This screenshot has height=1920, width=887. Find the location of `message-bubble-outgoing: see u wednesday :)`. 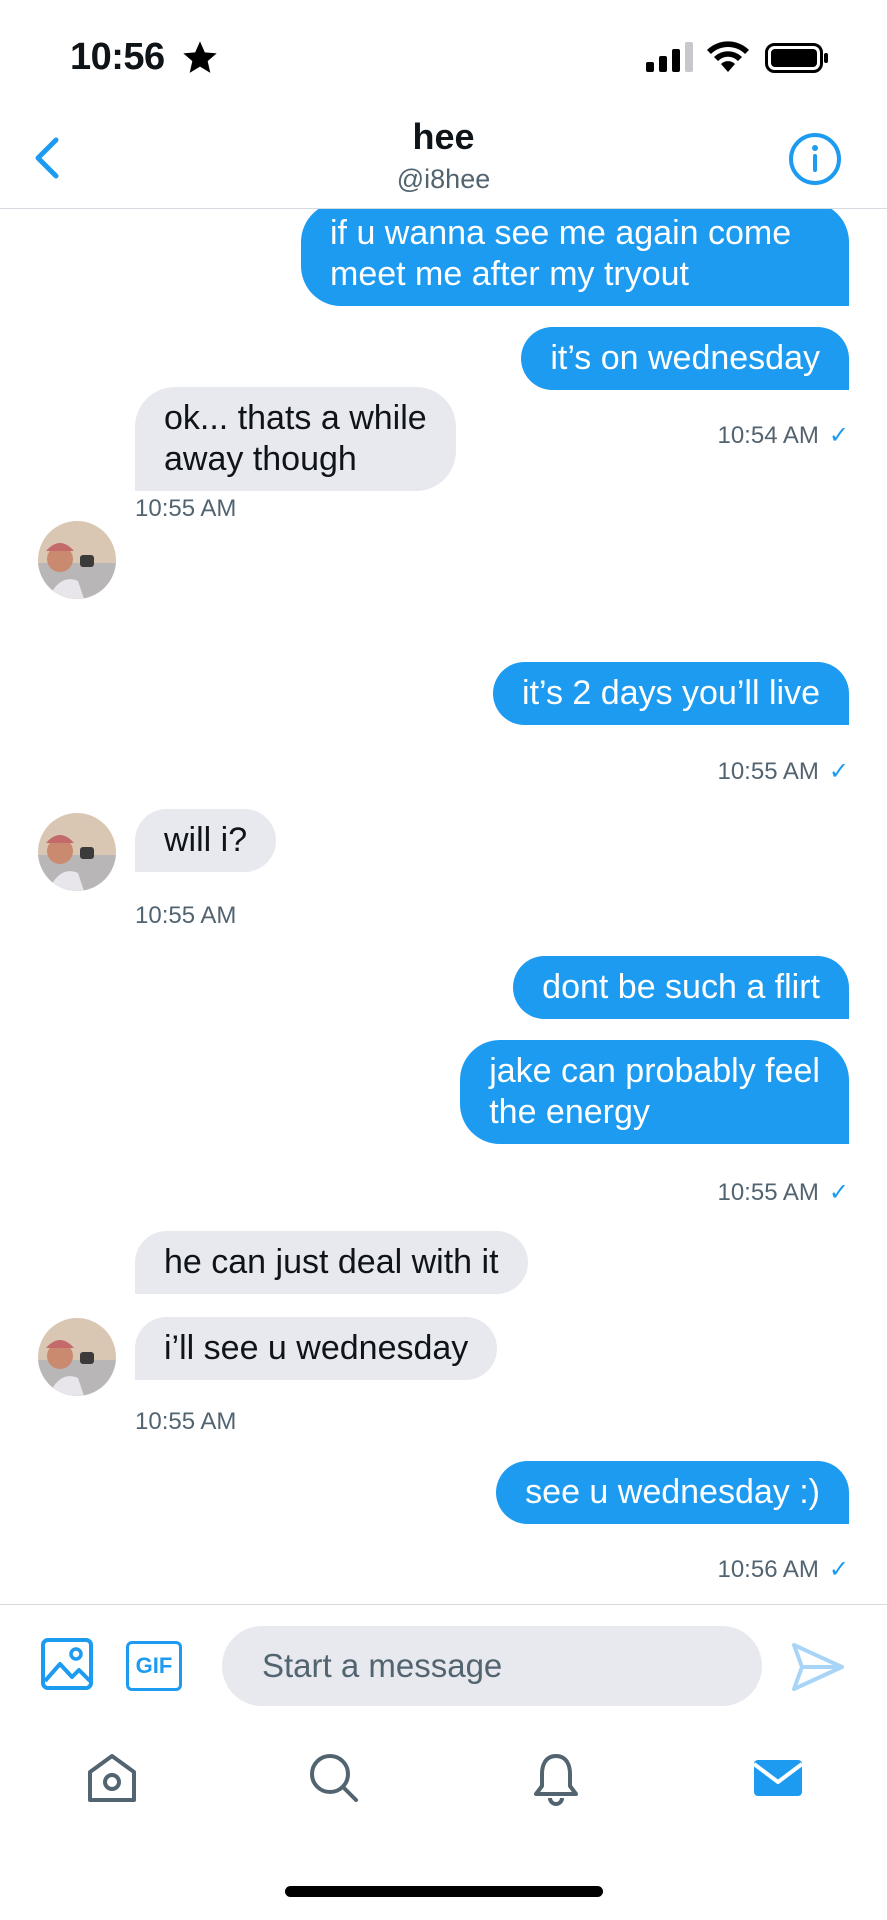

message-bubble-outgoing: see u wednesday :) is located at coordinates (672, 1492).